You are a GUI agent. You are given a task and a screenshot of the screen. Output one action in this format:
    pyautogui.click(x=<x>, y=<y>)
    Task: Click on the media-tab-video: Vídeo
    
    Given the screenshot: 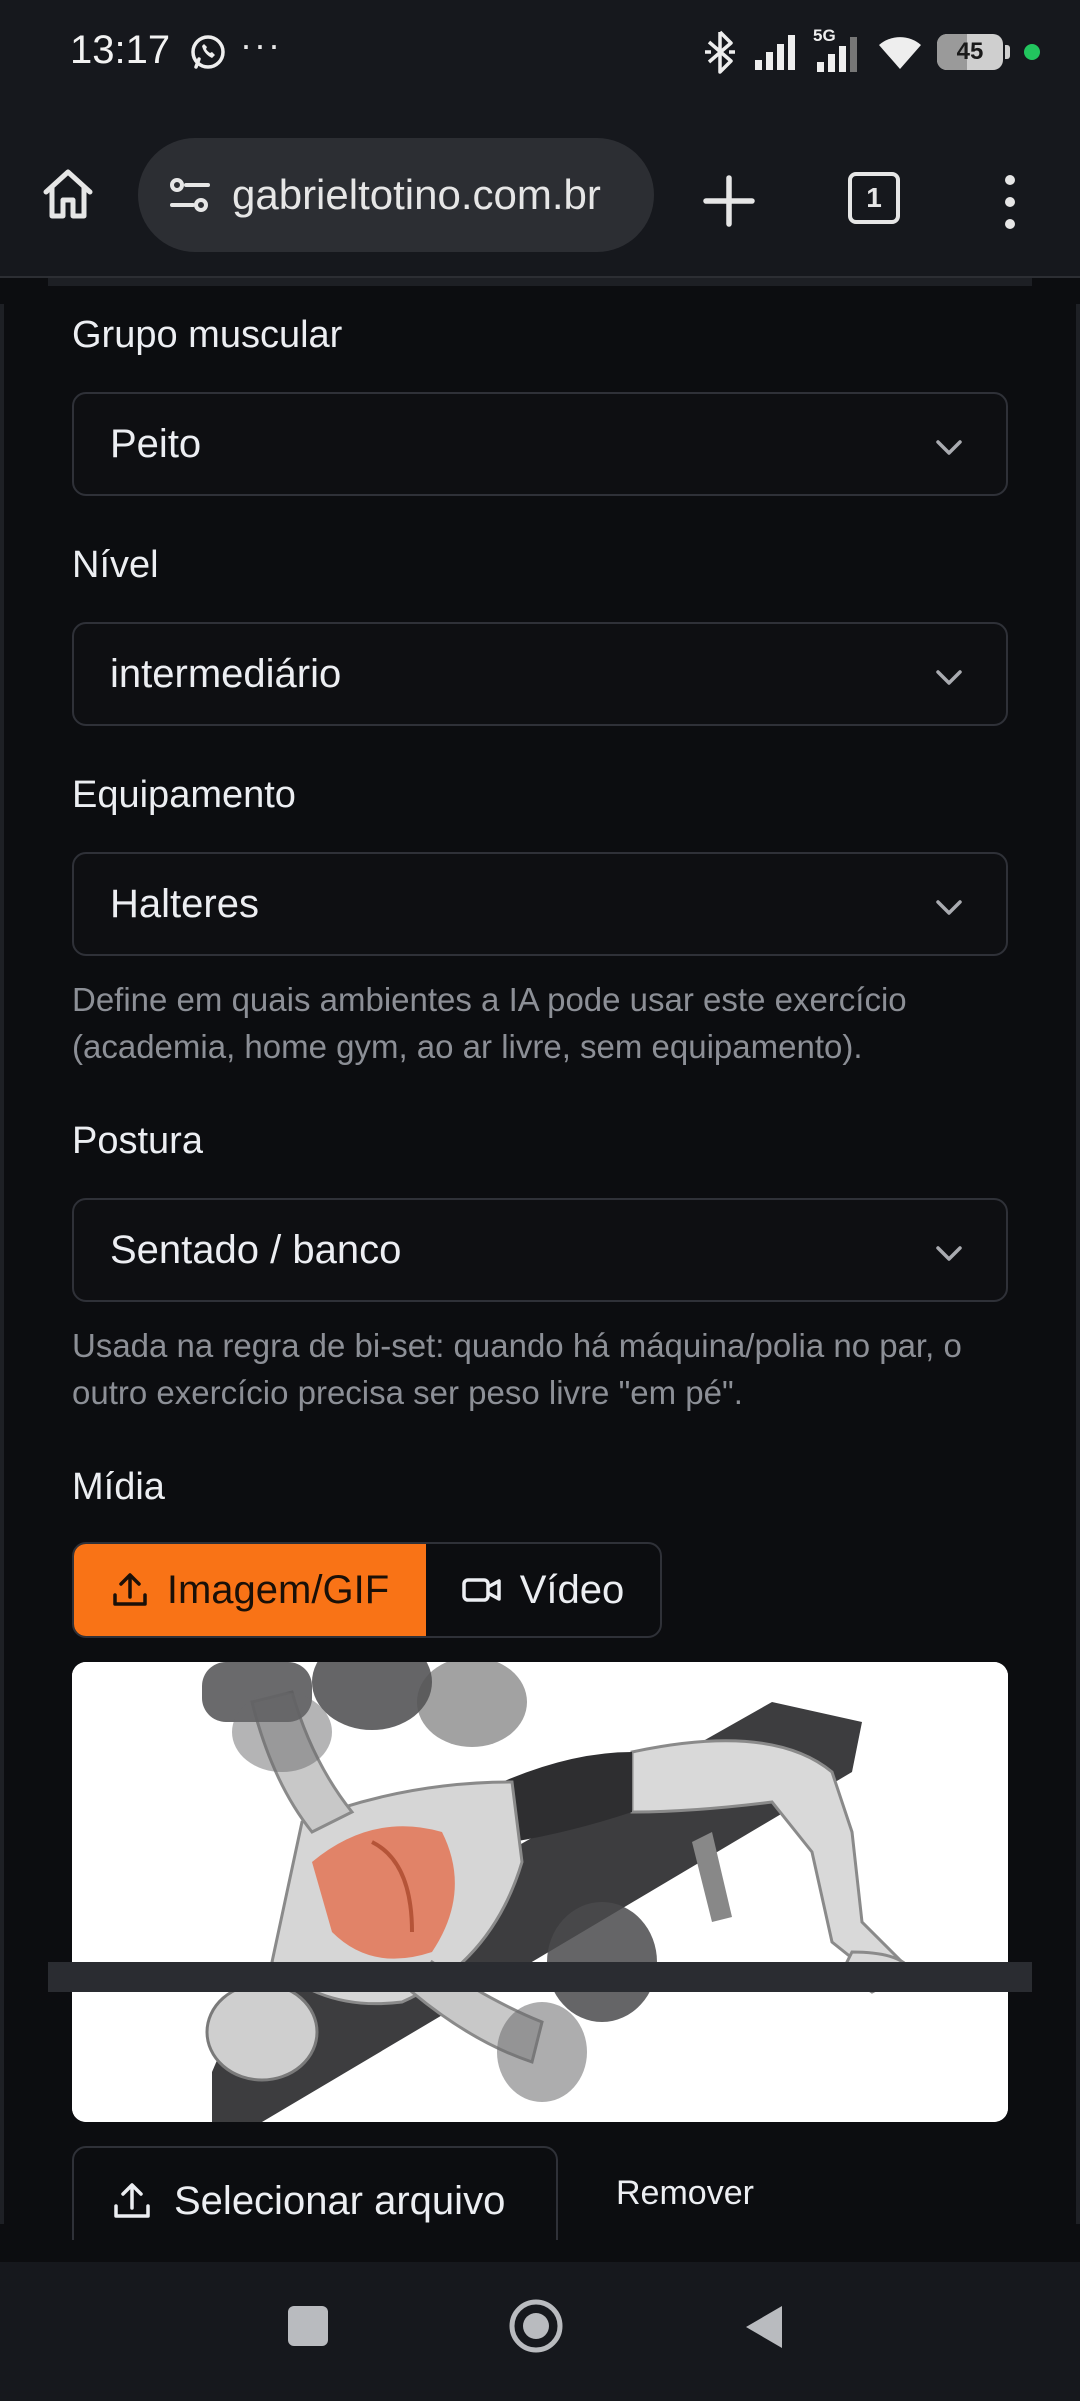 What is the action you would take?
    pyautogui.click(x=543, y=1590)
    